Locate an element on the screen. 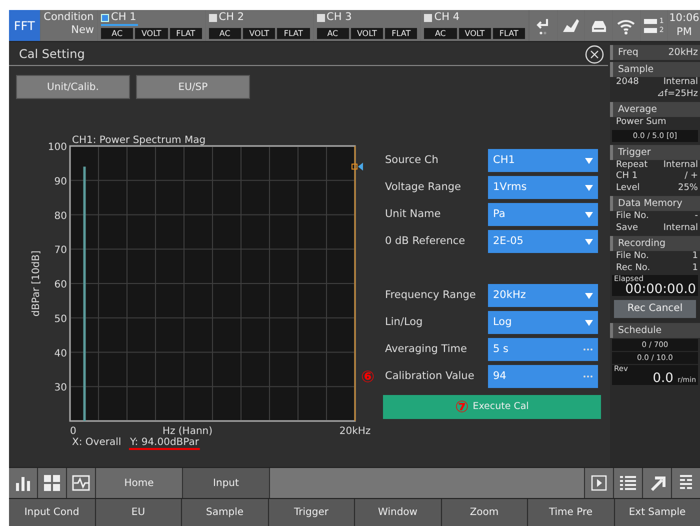 The height and width of the screenshot is (526, 700). channel-tab: CH 4 is located at coordinates (443, 17).